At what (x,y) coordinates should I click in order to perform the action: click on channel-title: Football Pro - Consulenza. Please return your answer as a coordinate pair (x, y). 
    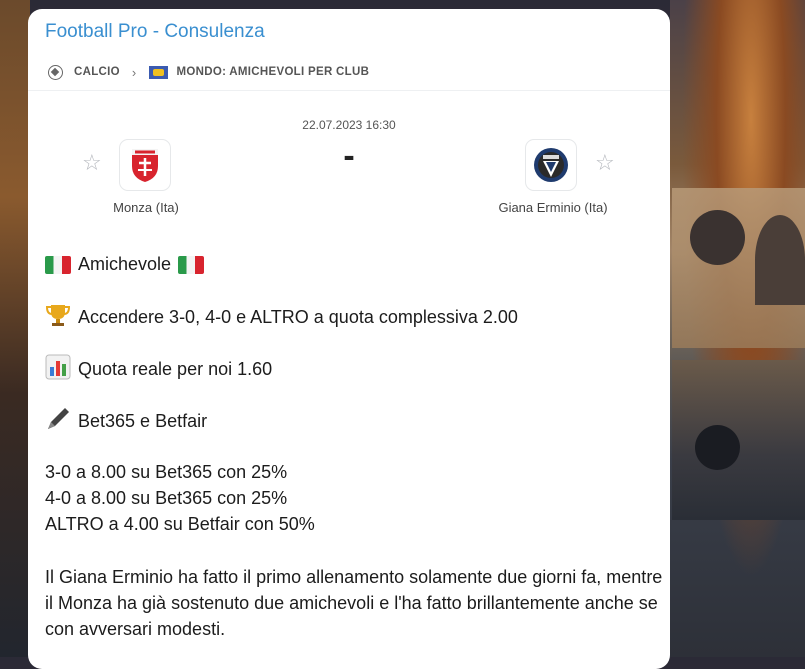
    Looking at the image, I should click on (155, 32).